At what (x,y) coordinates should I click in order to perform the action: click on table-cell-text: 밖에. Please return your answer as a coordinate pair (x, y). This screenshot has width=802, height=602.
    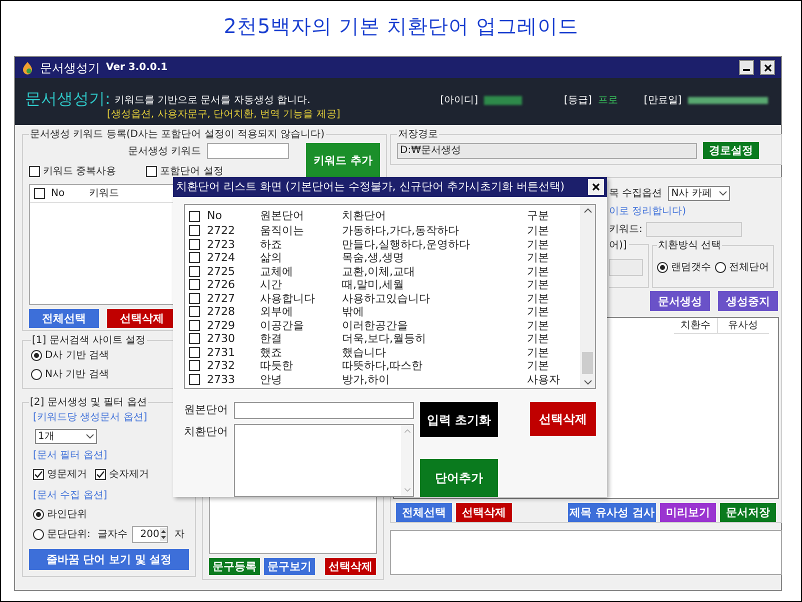
    Looking at the image, I should click on (353, 311).